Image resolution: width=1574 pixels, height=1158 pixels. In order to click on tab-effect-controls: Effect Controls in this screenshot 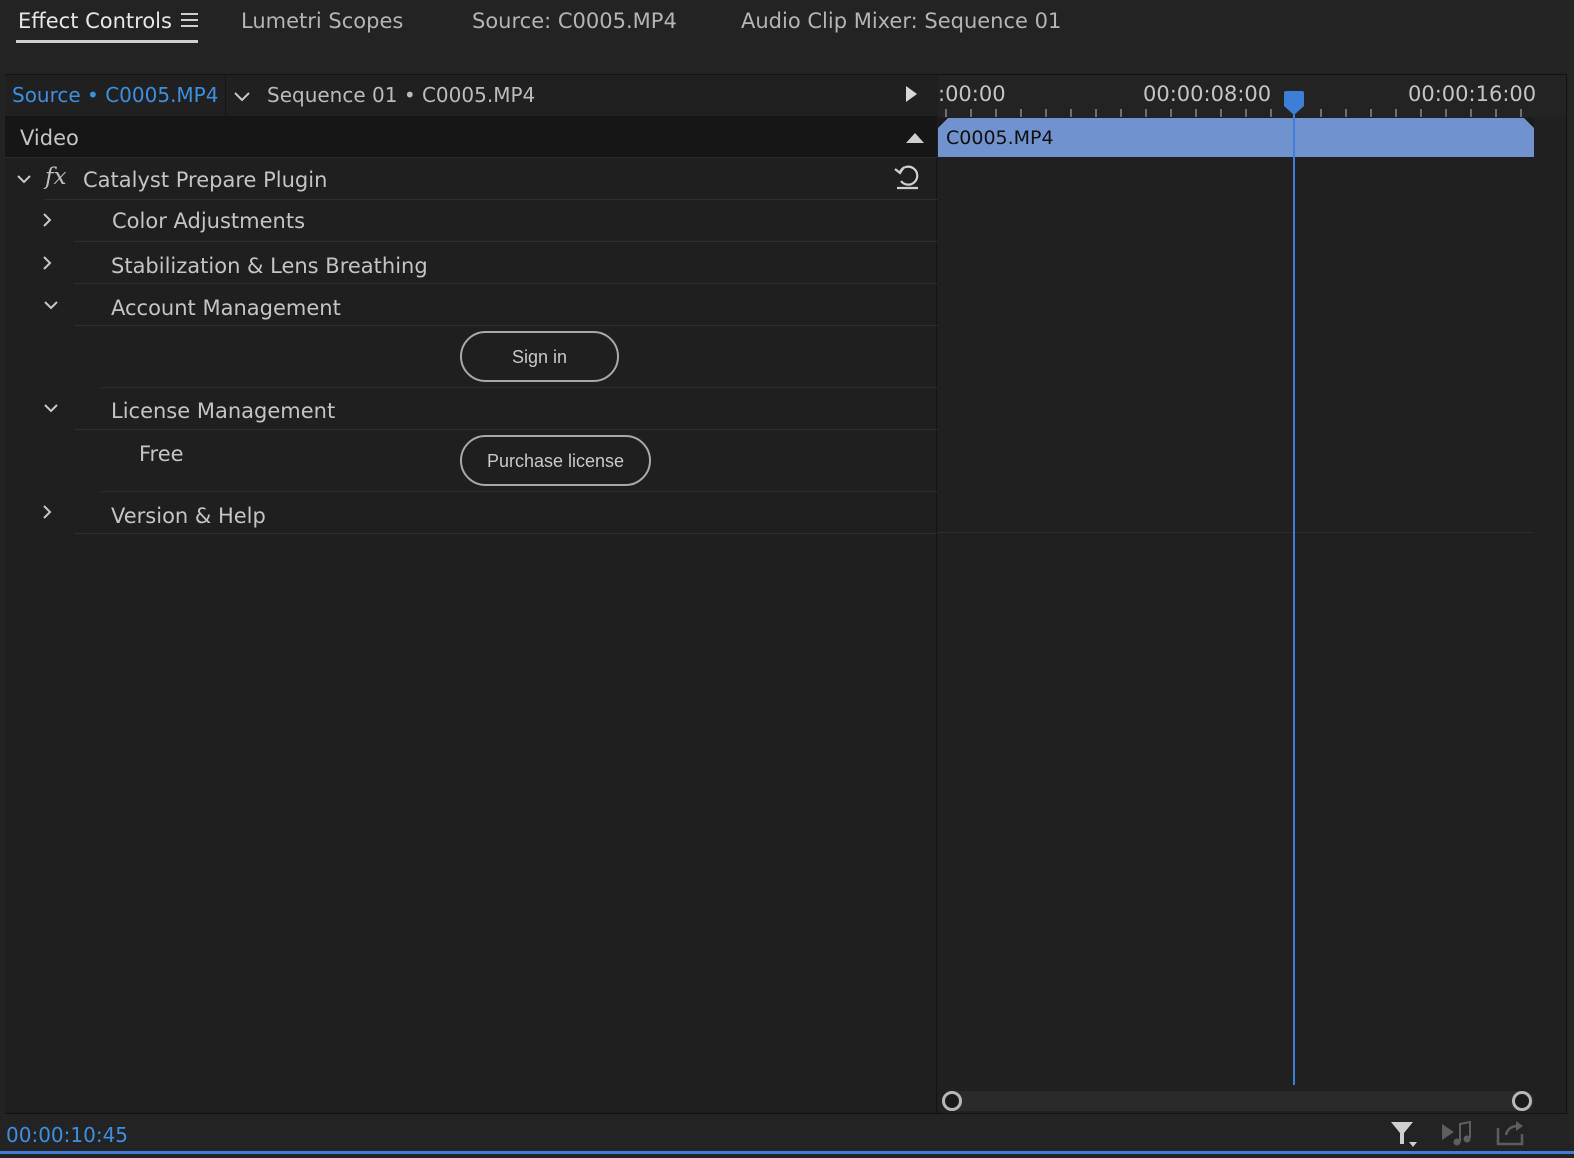, I will do `click(95, 21)`.